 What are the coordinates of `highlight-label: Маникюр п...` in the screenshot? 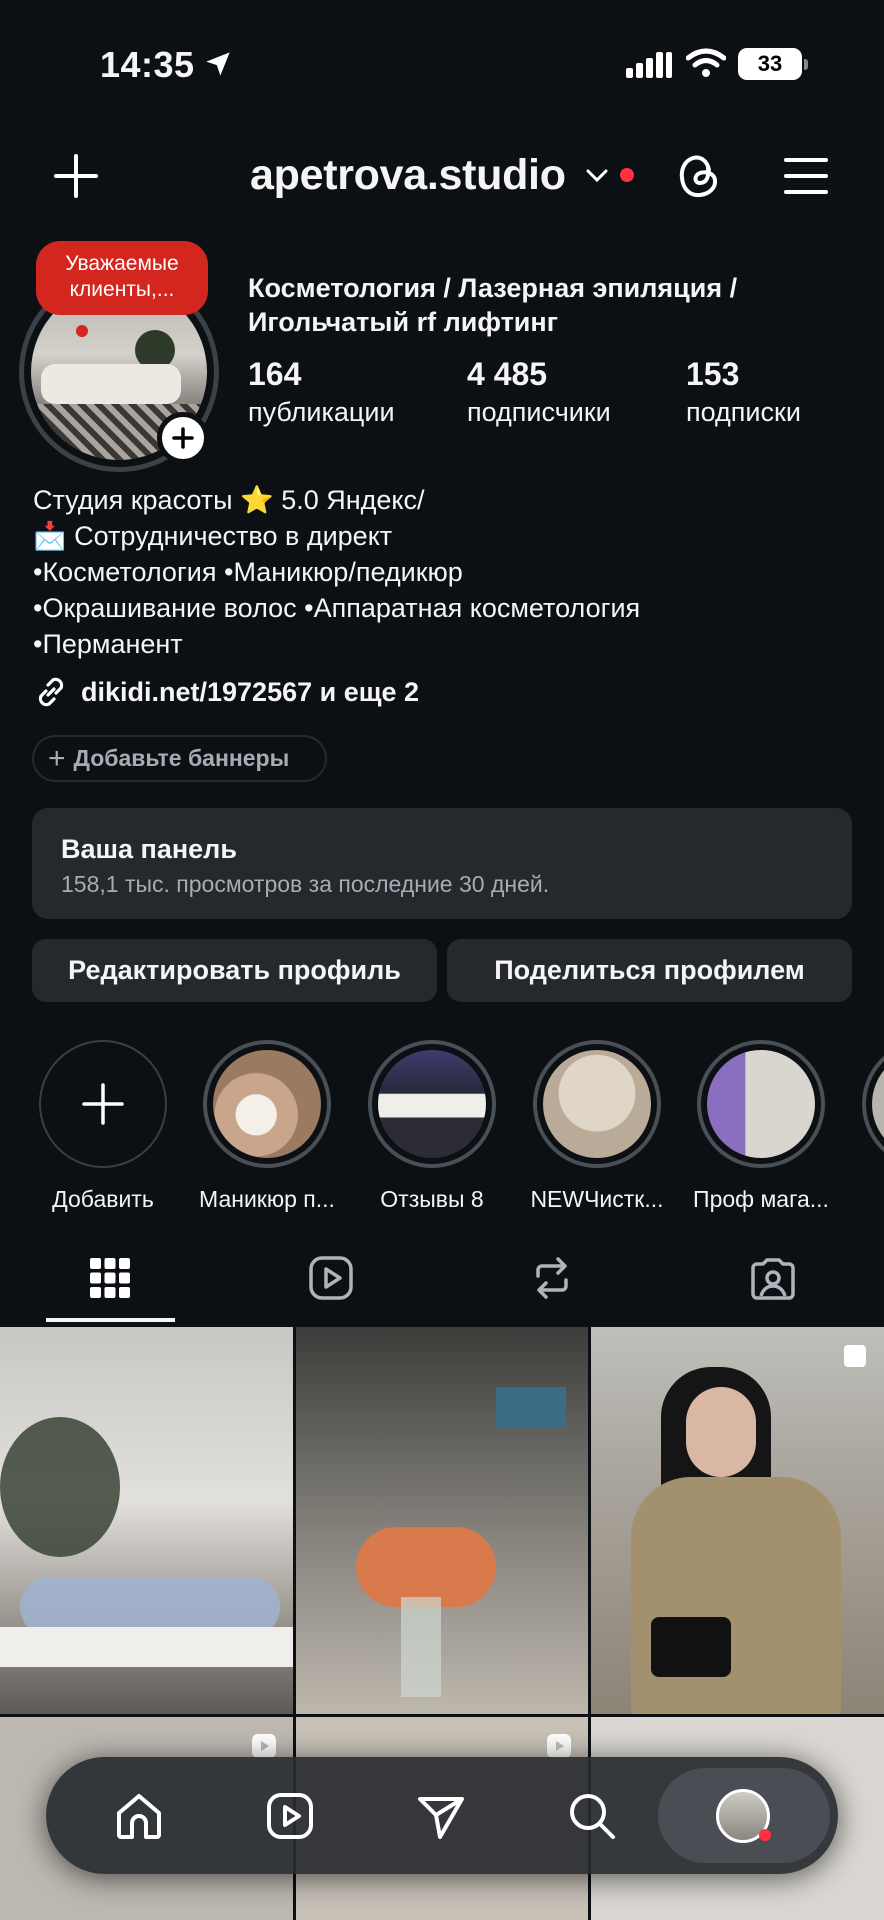 It's located at (267, 1199).